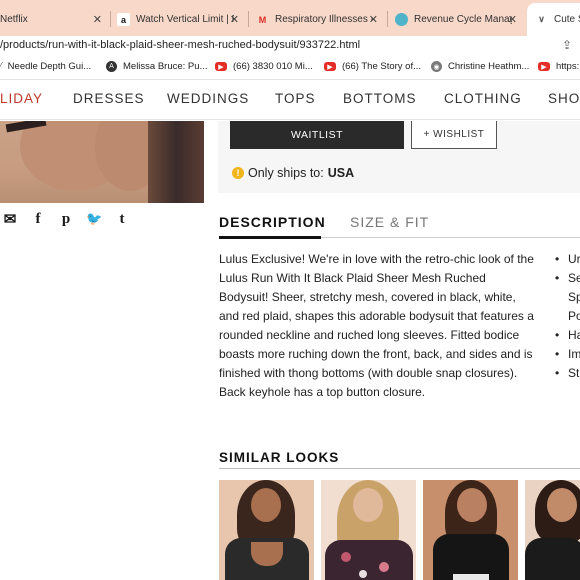 The height and width of the screenshot is (580, 580). I want to click on tab-title: Respiratory Illnesses -, so click(324, 19).